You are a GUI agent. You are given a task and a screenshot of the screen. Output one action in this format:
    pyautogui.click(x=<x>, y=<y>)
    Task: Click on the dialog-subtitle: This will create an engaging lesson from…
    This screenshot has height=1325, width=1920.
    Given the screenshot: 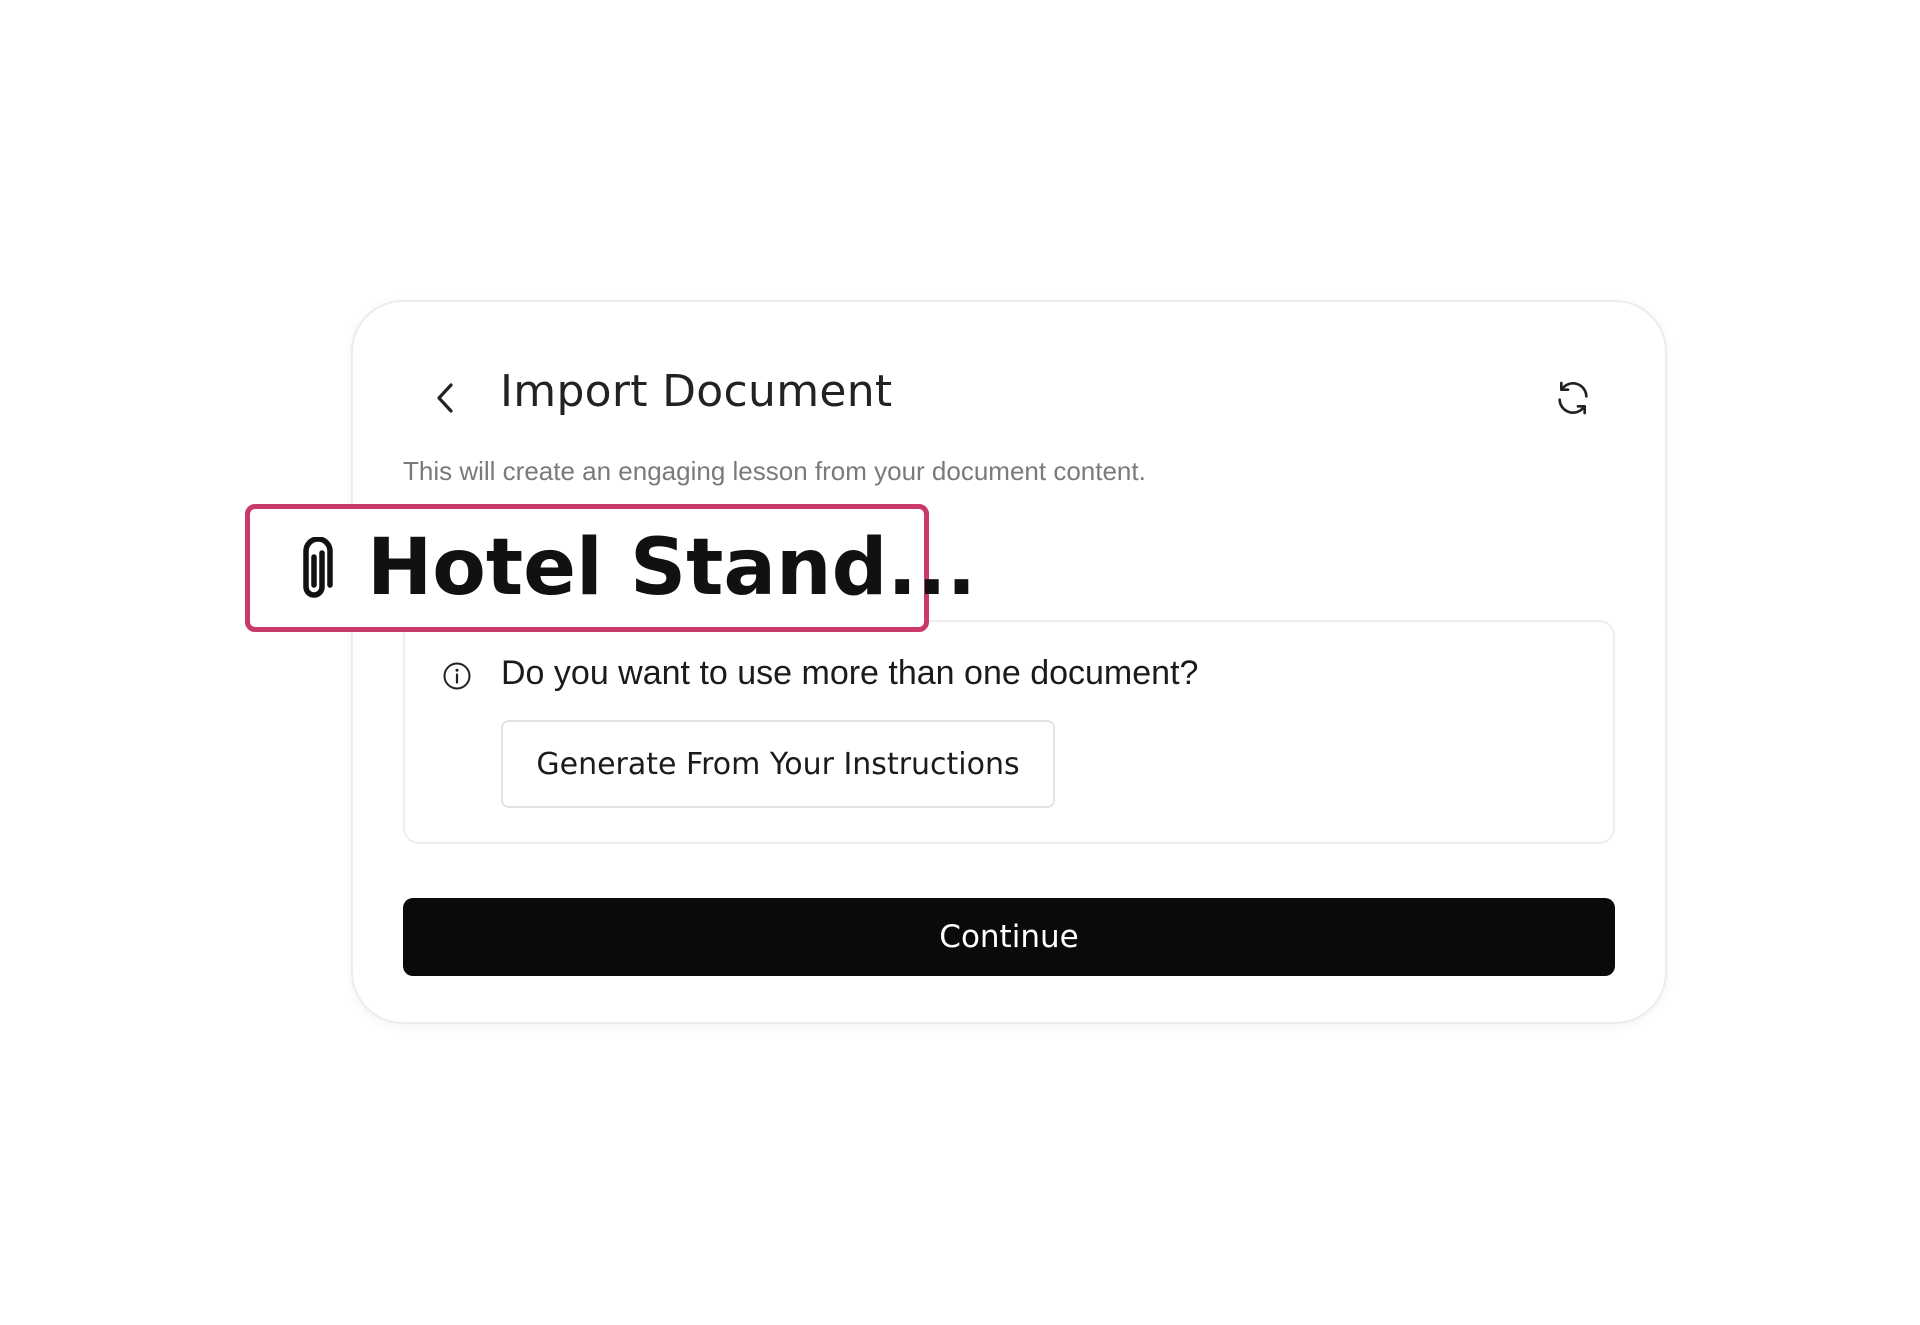 What is the action you would take?
    pyautogui.click(x=774, y=471)
    